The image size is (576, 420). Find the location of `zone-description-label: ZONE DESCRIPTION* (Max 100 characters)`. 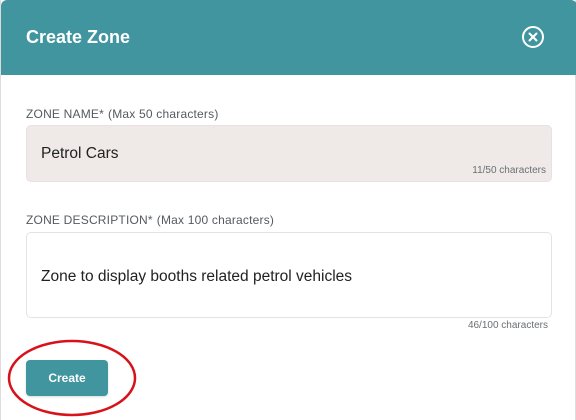

zone-description-label: ZONE DESCRIPTION* (Max 100 characters) is located at coordinates (150, 220).